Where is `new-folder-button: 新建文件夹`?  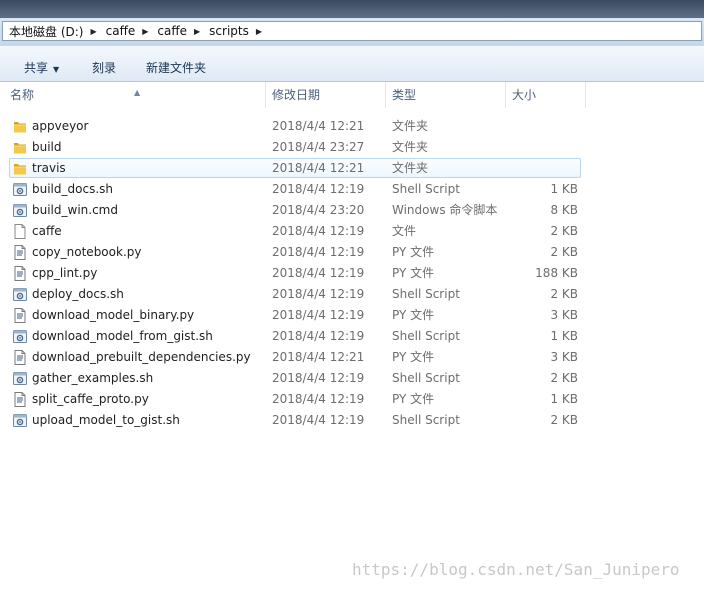 new-folder-button: 新建文件夹 is located at coordinates (176, 67).